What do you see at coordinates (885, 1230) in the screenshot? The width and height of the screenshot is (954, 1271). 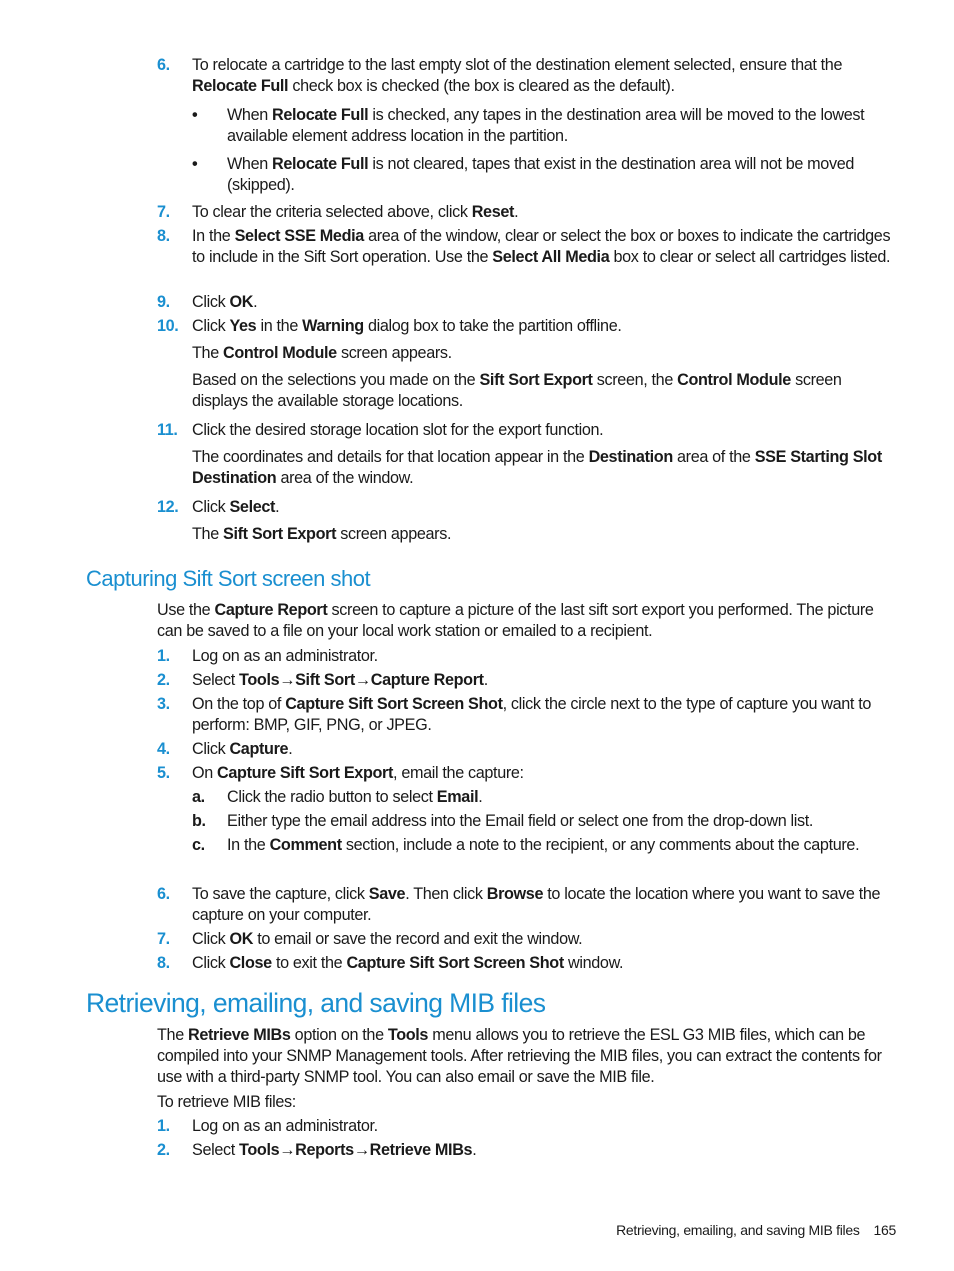 I see `page-number: 165` at bounding box center [885, 1230].